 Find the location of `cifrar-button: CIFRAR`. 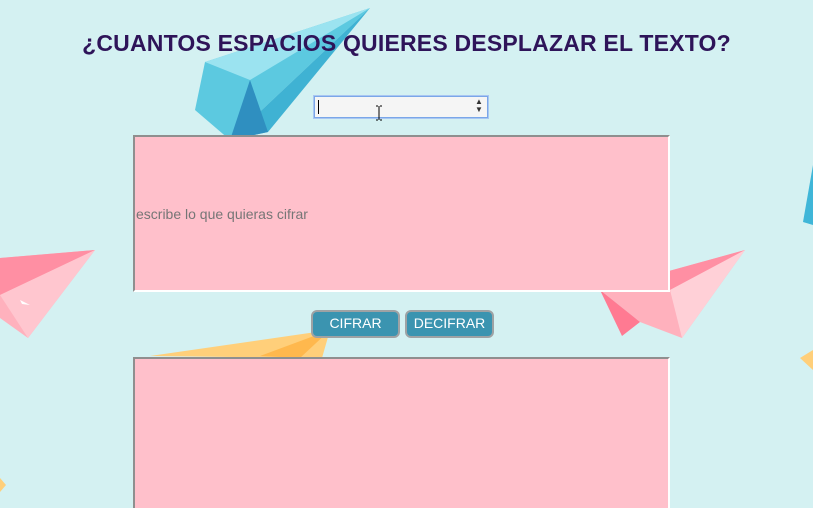

cifrar-button: CIFRAR is located at coordinates (355, 324).